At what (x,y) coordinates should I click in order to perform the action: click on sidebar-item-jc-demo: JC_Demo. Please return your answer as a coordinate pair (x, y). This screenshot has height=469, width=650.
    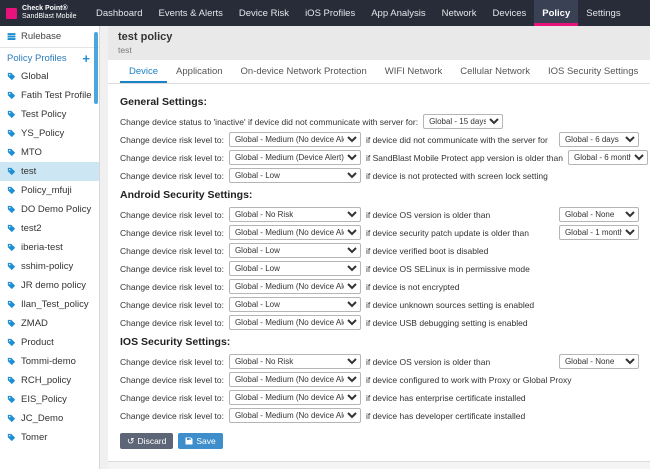
    Looking at the image, I should click on (49, 418).